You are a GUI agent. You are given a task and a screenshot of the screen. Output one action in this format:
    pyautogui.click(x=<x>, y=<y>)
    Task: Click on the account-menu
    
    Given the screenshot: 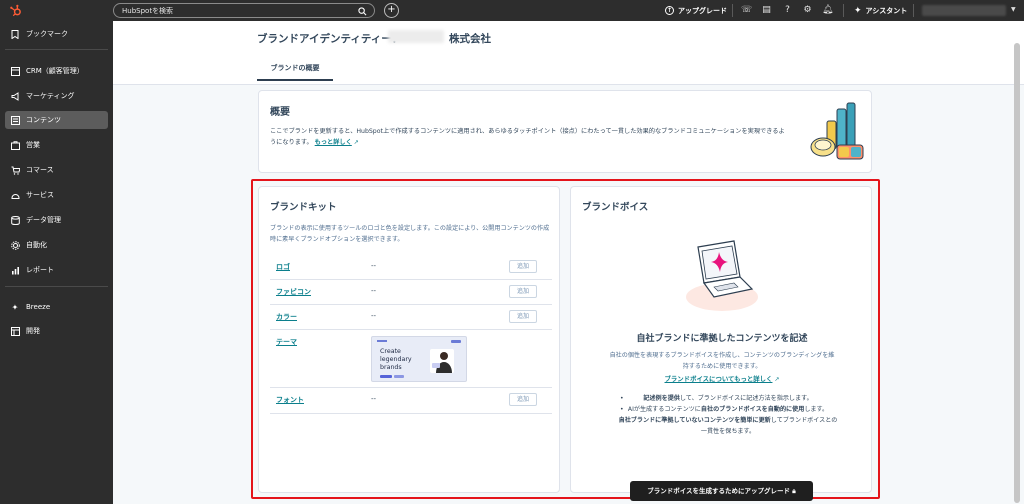 What is the action you would take?
    pyautogui.click(x=964, y=10)
    